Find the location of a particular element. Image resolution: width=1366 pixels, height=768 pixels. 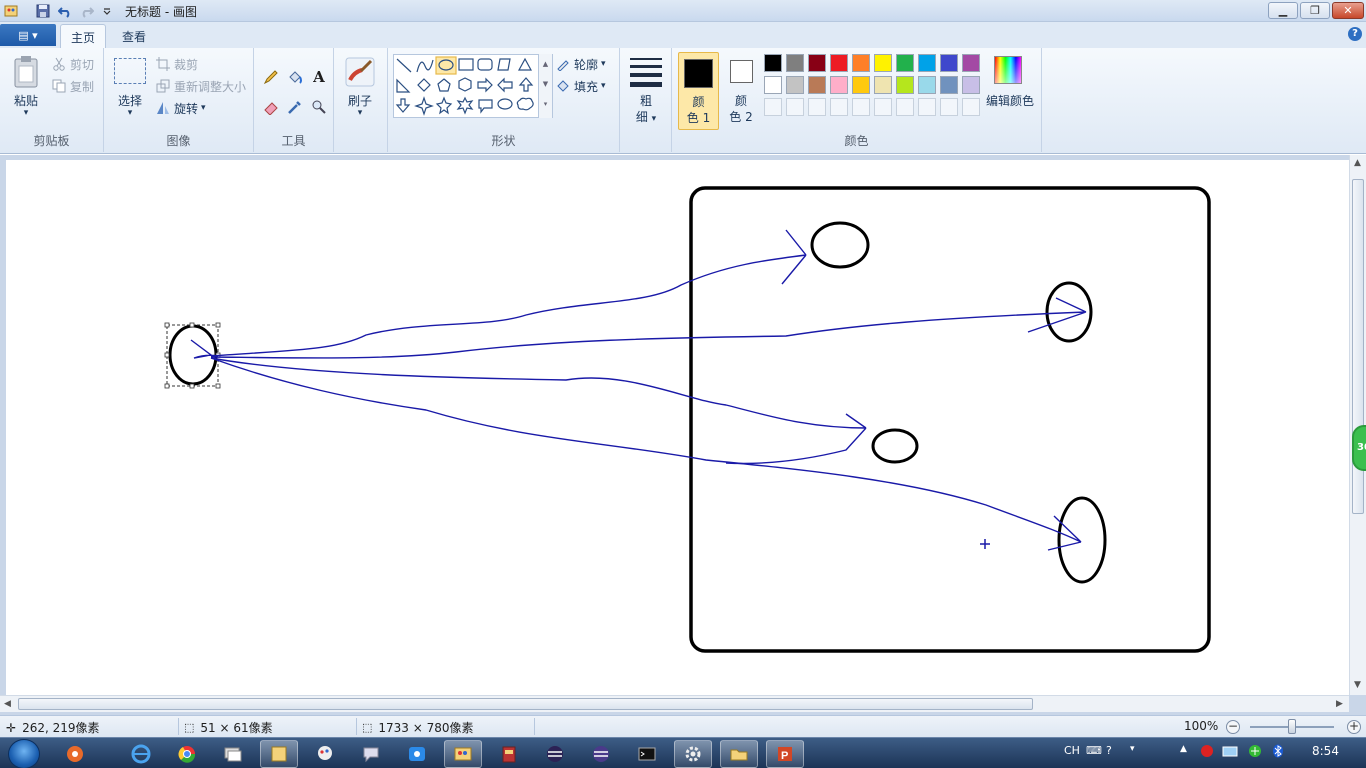

chat-app-icon is located at coordinates (371, 754).